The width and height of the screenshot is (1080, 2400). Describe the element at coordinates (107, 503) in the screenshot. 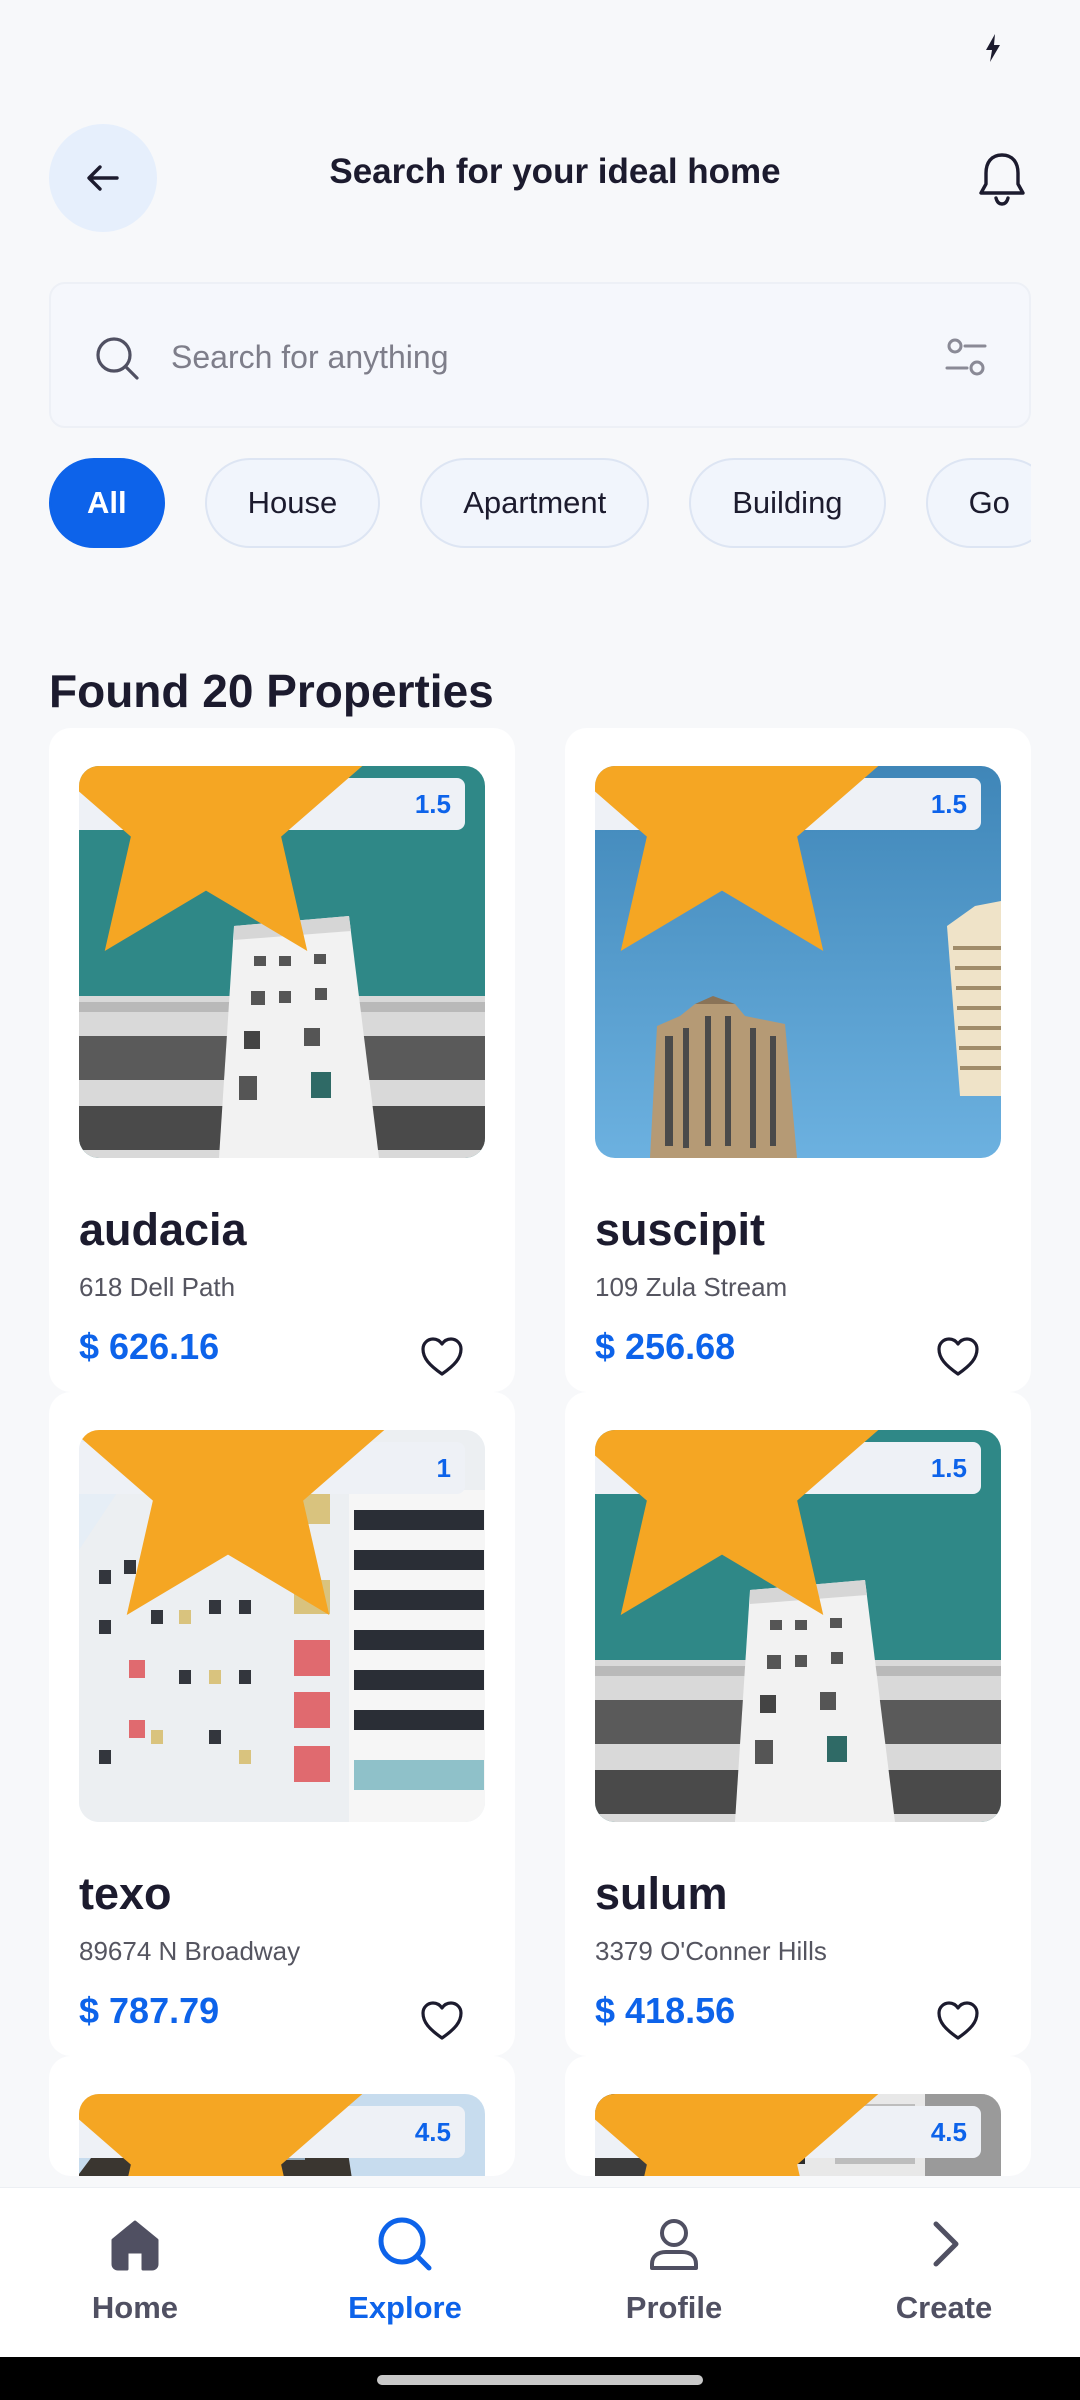

I see `chip-all: All` at that location.